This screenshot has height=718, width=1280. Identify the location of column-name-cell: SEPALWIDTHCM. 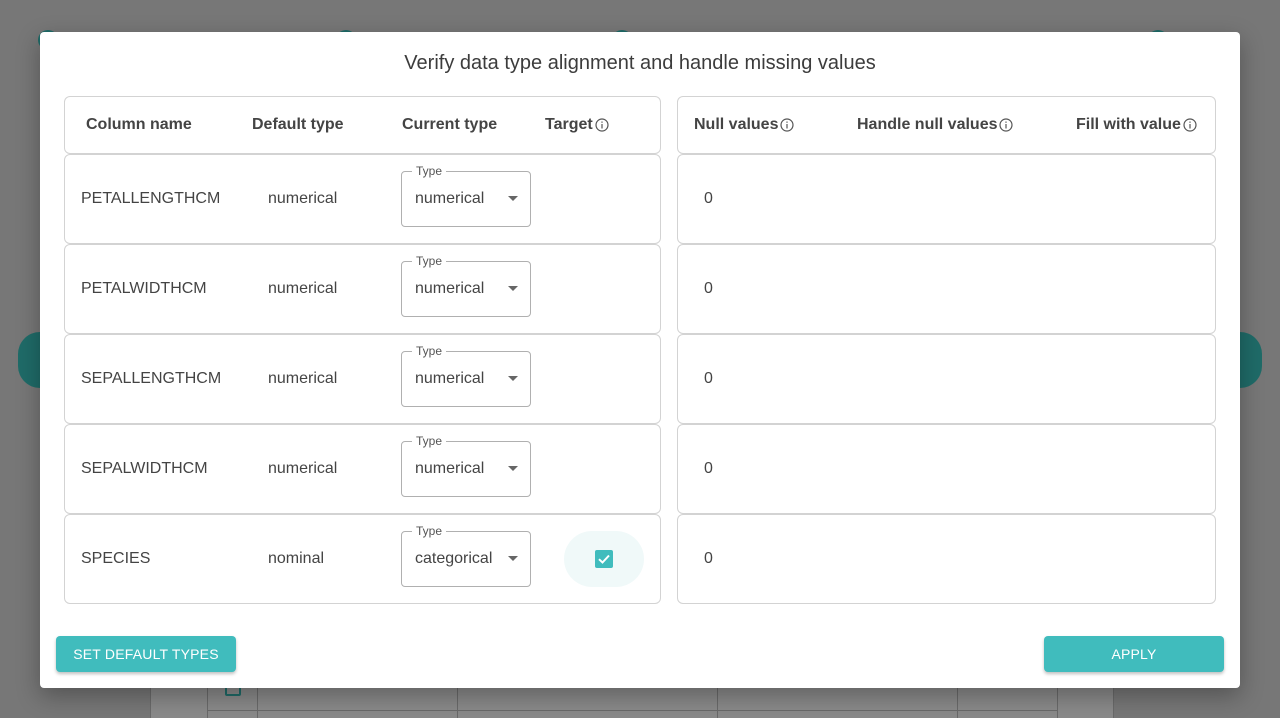
(144, 468).